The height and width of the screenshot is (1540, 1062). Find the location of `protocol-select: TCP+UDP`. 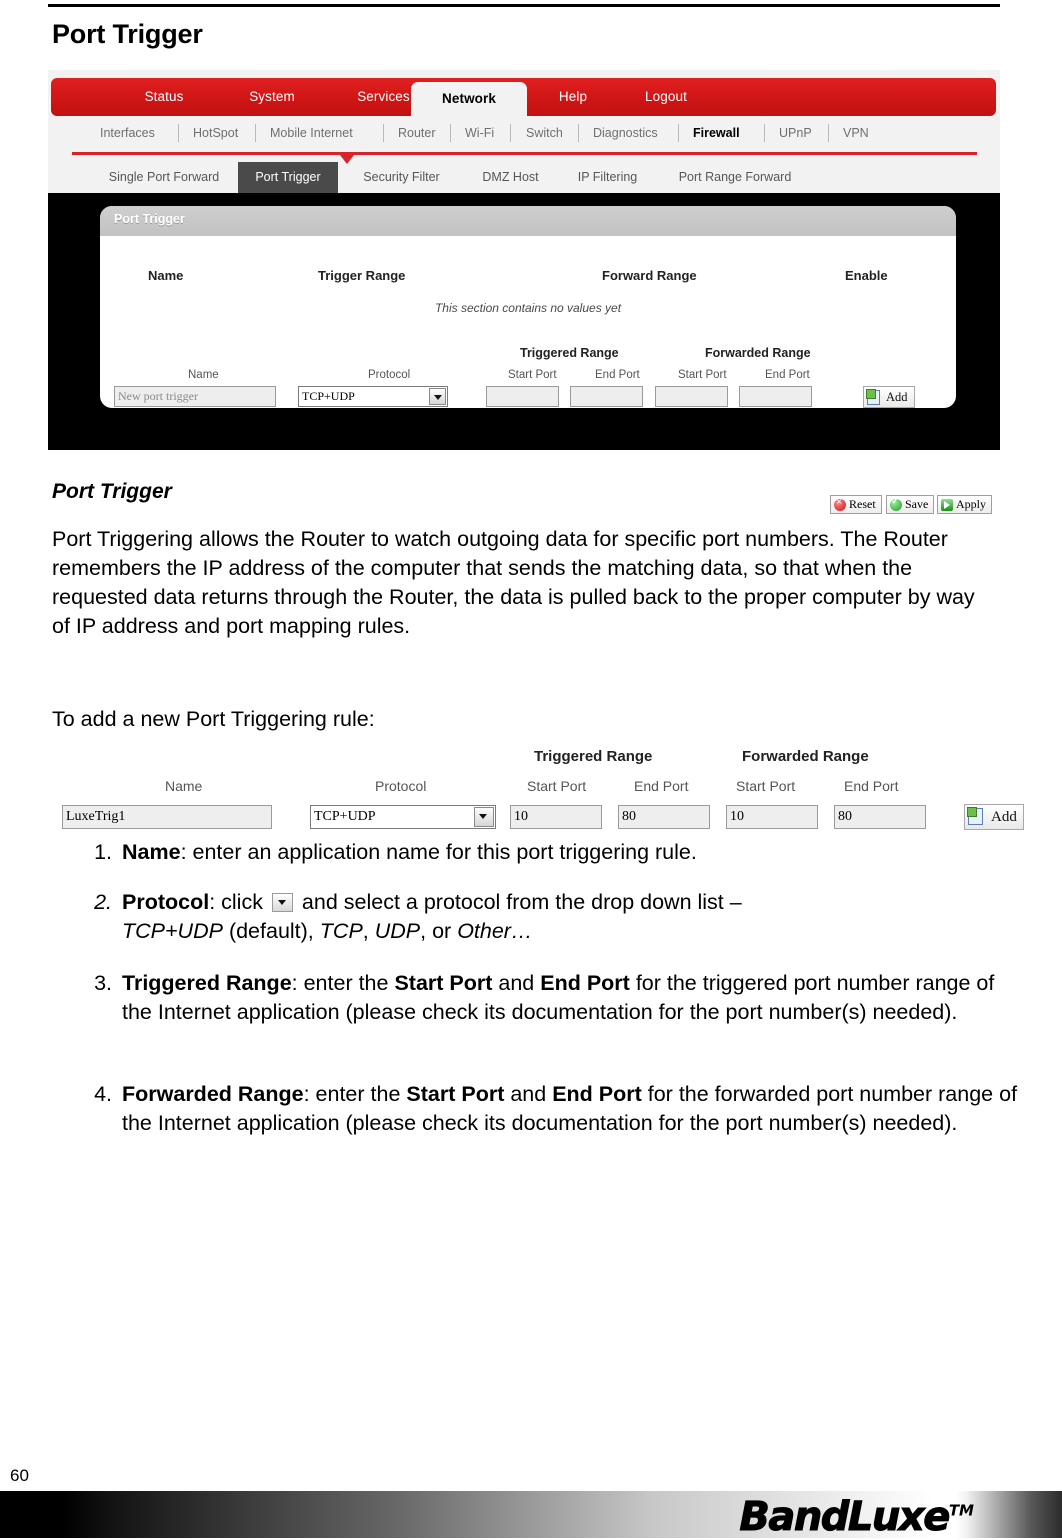

protocol-select: TCP+UDP is located at coordinates (373, 396).